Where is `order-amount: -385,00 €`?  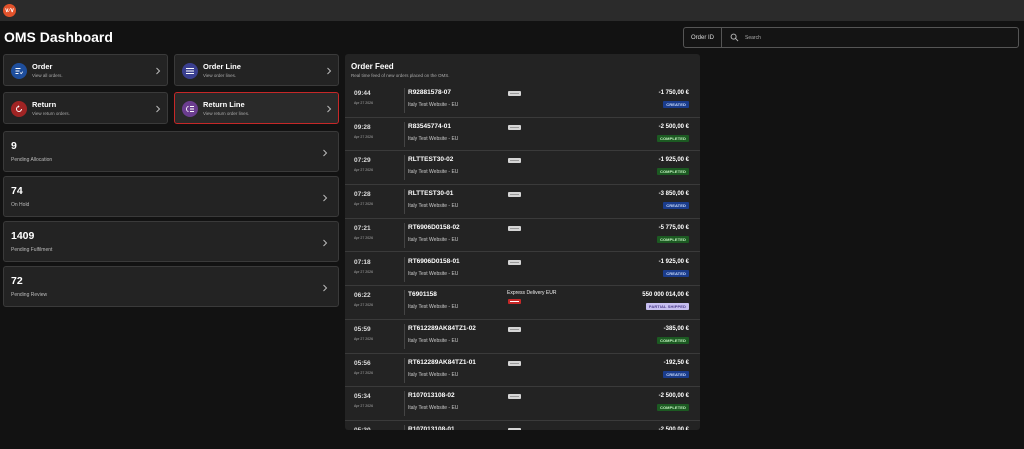 order-amount: -385,00 € is located at coordinates (676, 328).